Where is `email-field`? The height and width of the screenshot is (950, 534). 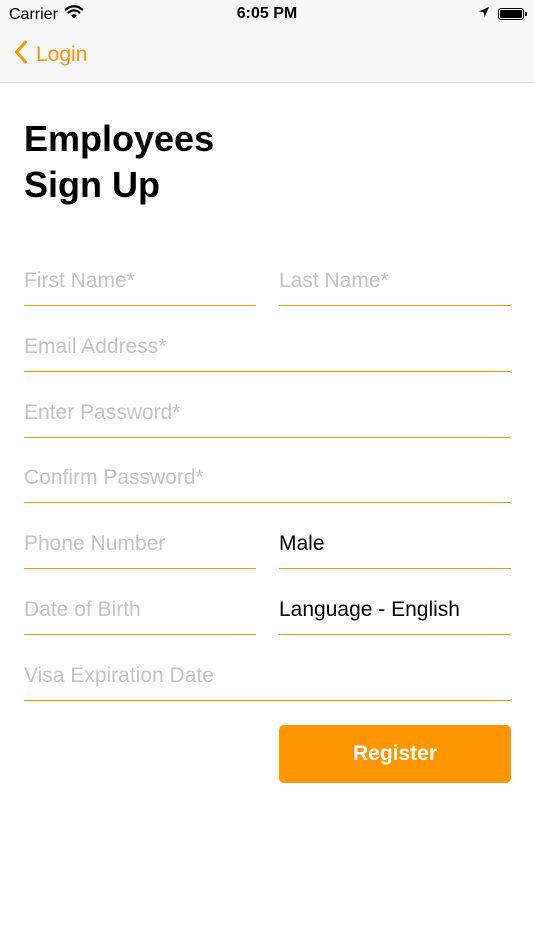 email-field is located at coordinates (267, 351).